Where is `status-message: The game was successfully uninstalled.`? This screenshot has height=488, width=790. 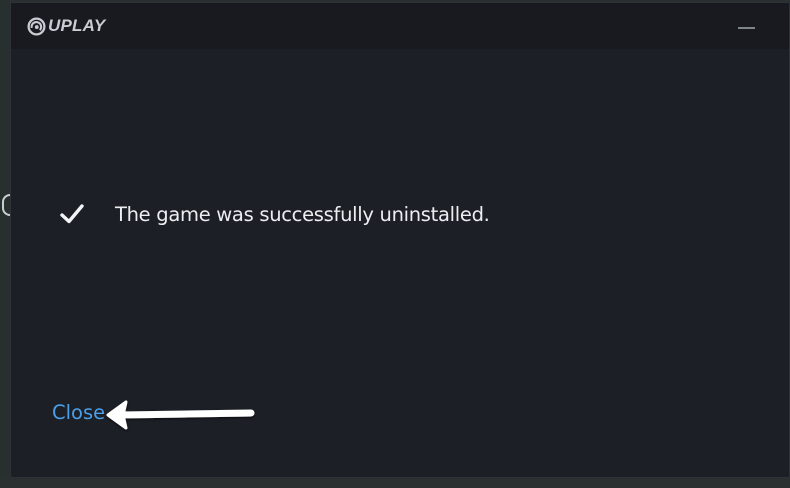 status-message: The game was successfully uninstalled. is located at coordinates (274, 214).